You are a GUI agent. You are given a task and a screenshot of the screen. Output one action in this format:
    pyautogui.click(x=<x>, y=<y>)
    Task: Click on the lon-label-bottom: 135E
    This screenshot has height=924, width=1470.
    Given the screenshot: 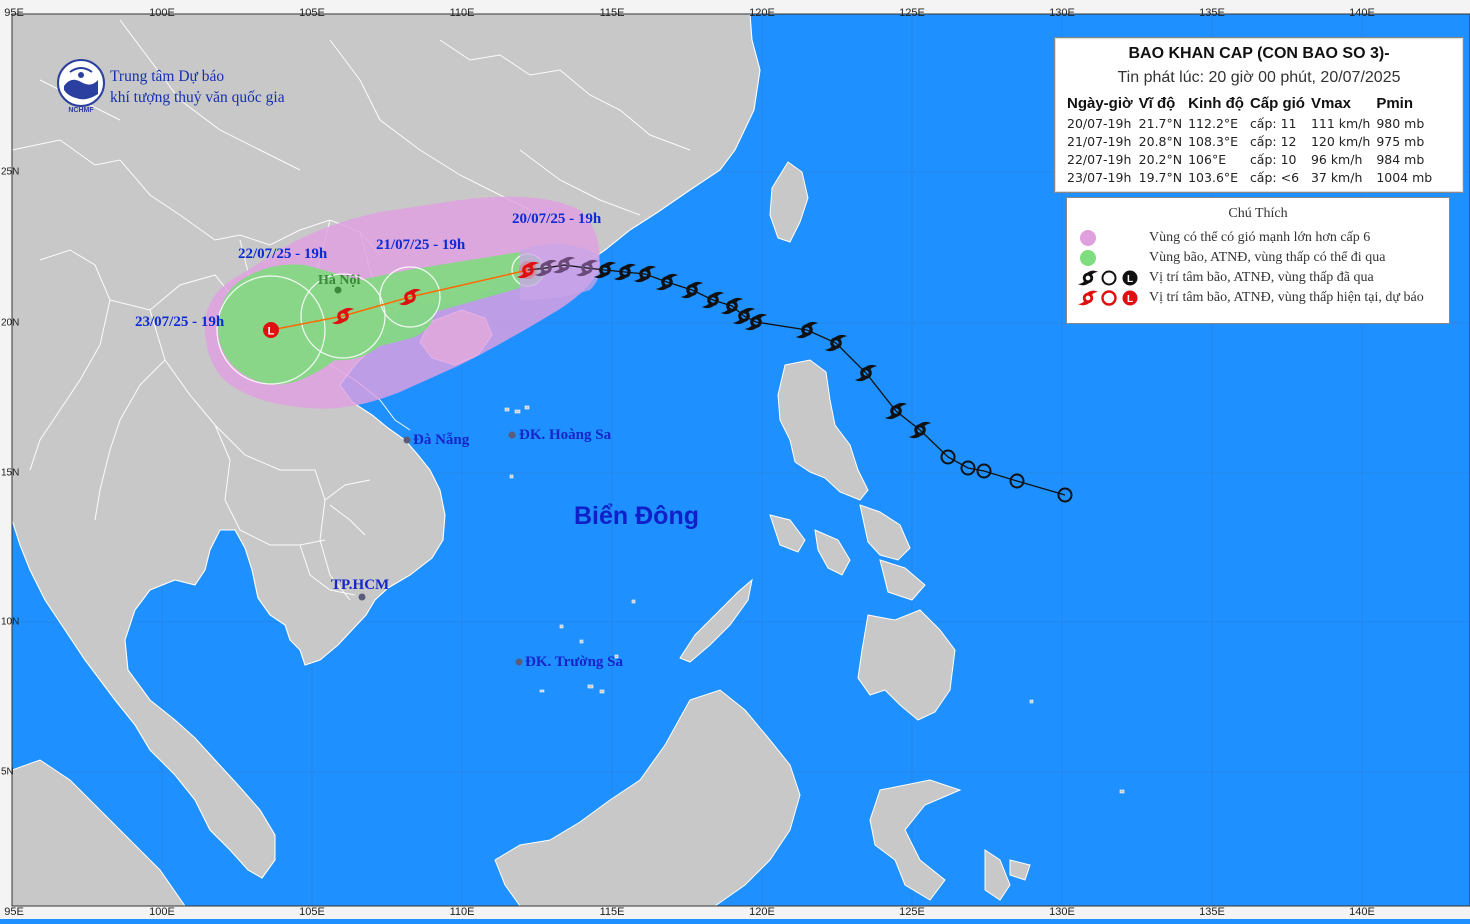 What is the action you would take?
    pyautogui.click(x=1212, y=912)
    